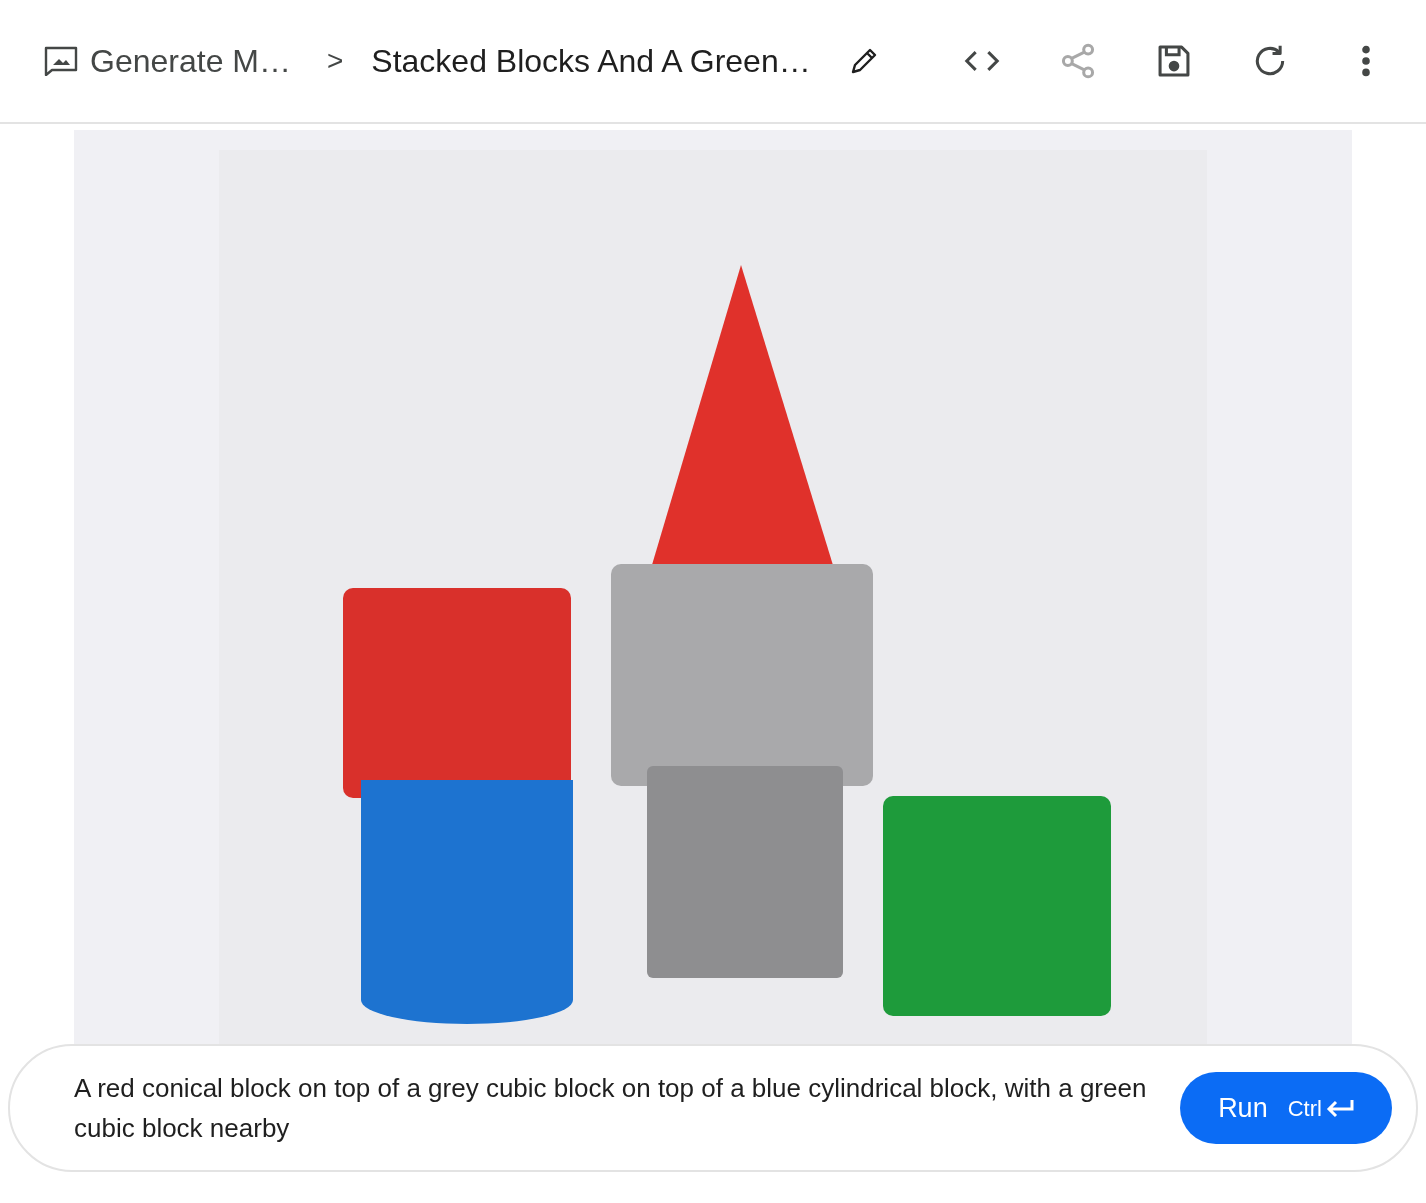 This screenshot has height=1203, width=1426. Describe the element at coordinates (1339, 1108) in the screenshot. I see `enter-icon` at that location.